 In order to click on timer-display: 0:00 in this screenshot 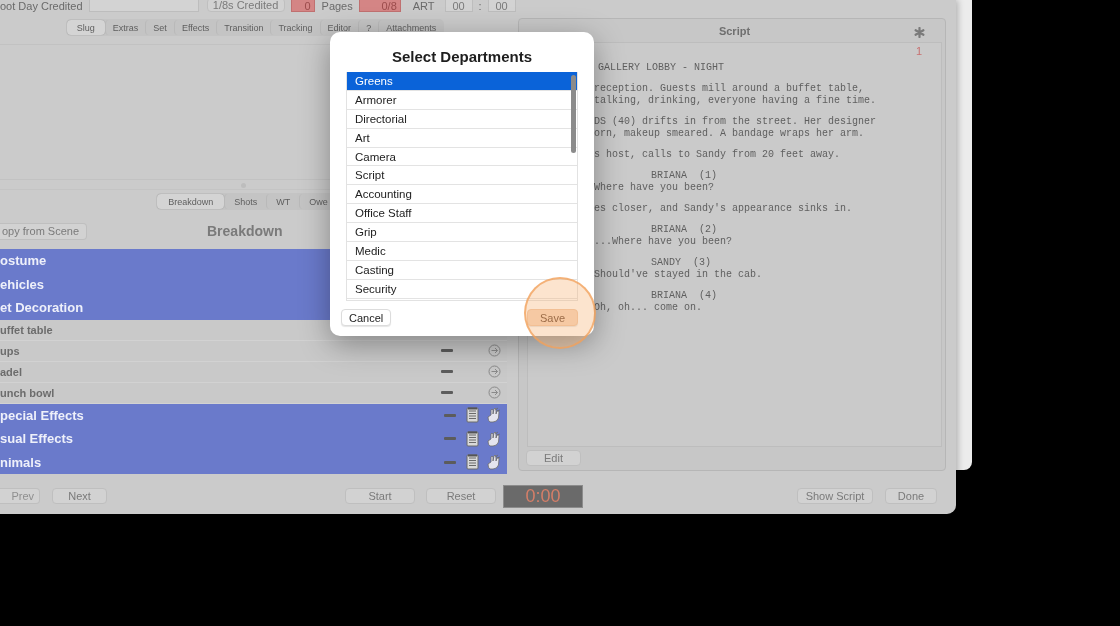, I will do `click(543, 496)`.